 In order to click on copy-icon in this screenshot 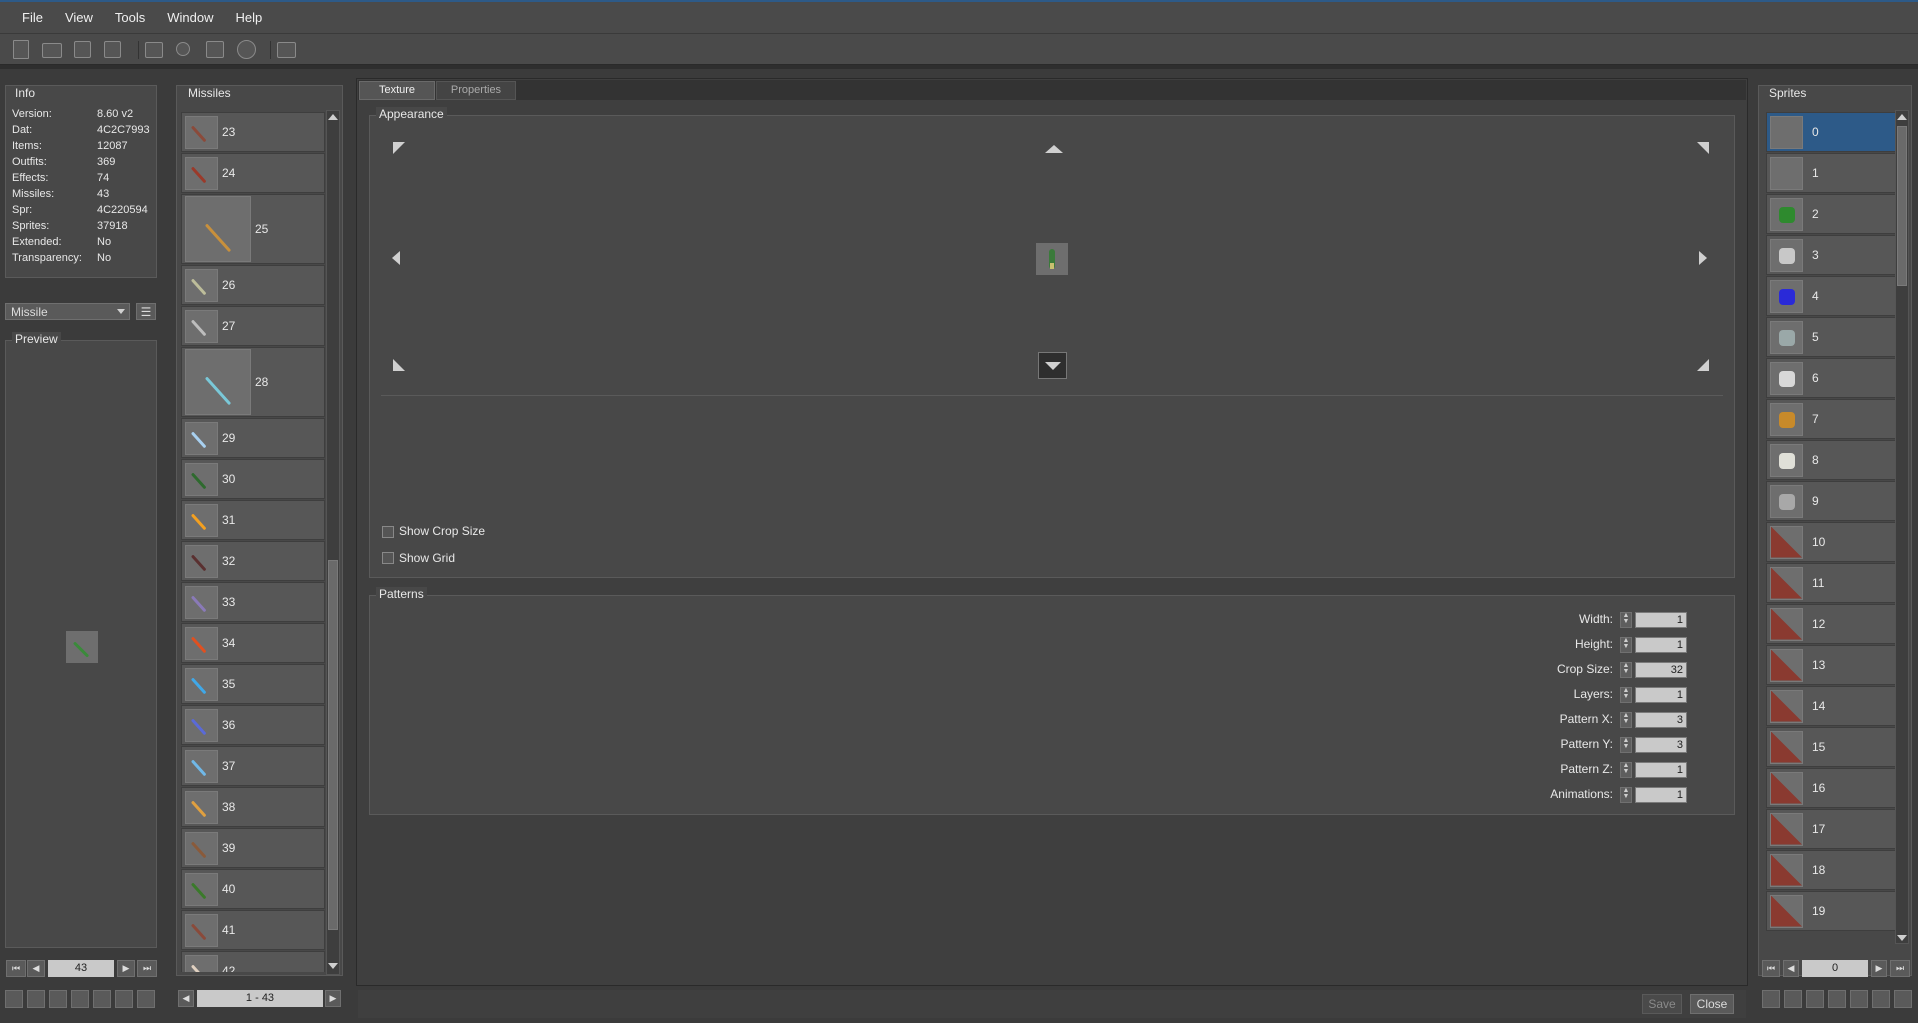, I will do `click(124, 999)`.